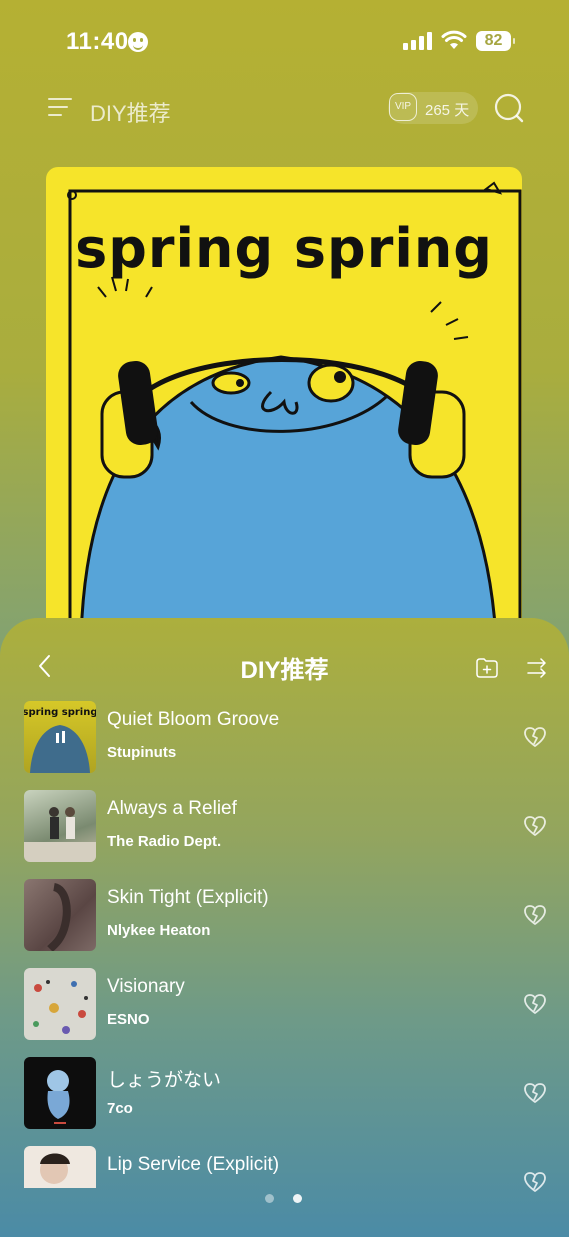 The height and width of the screenshot is (1237, 569). I want to click on wifi-icon, so click(454, 39).